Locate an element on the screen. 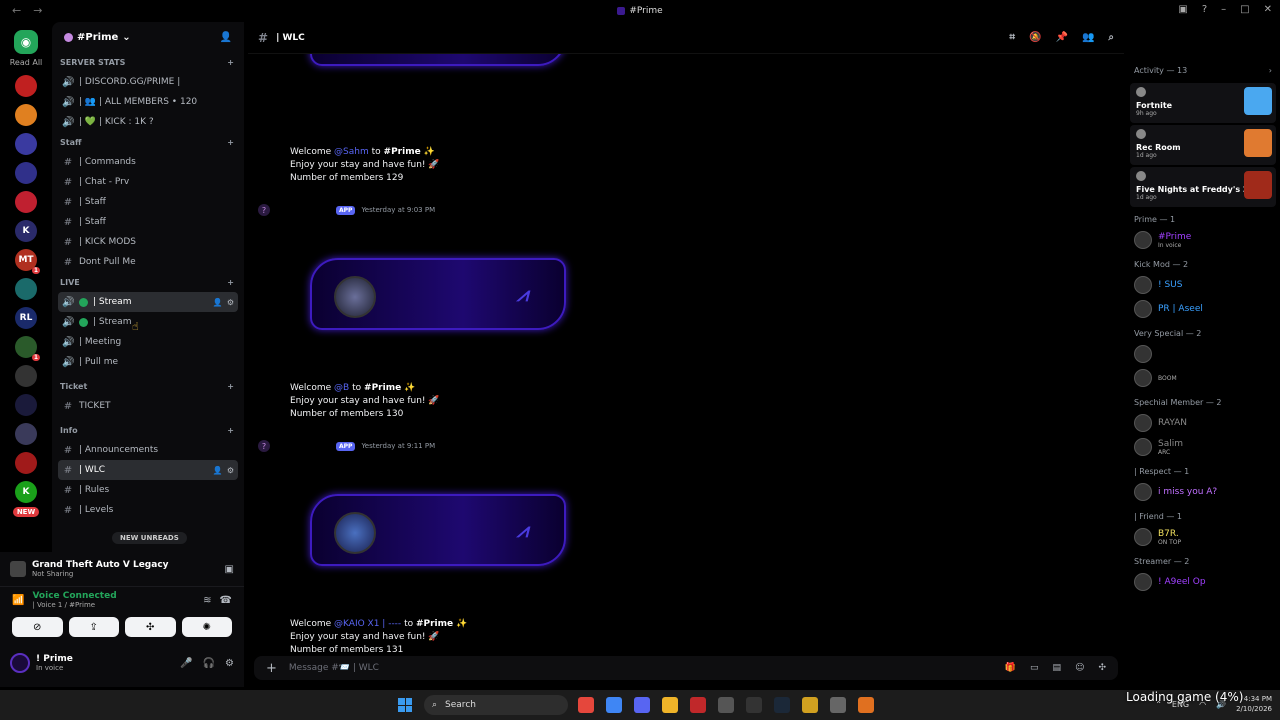 Image resolution: width=1280 pixels, height=720 pixels. server-icon: RL is located at coordinates (26, 318).